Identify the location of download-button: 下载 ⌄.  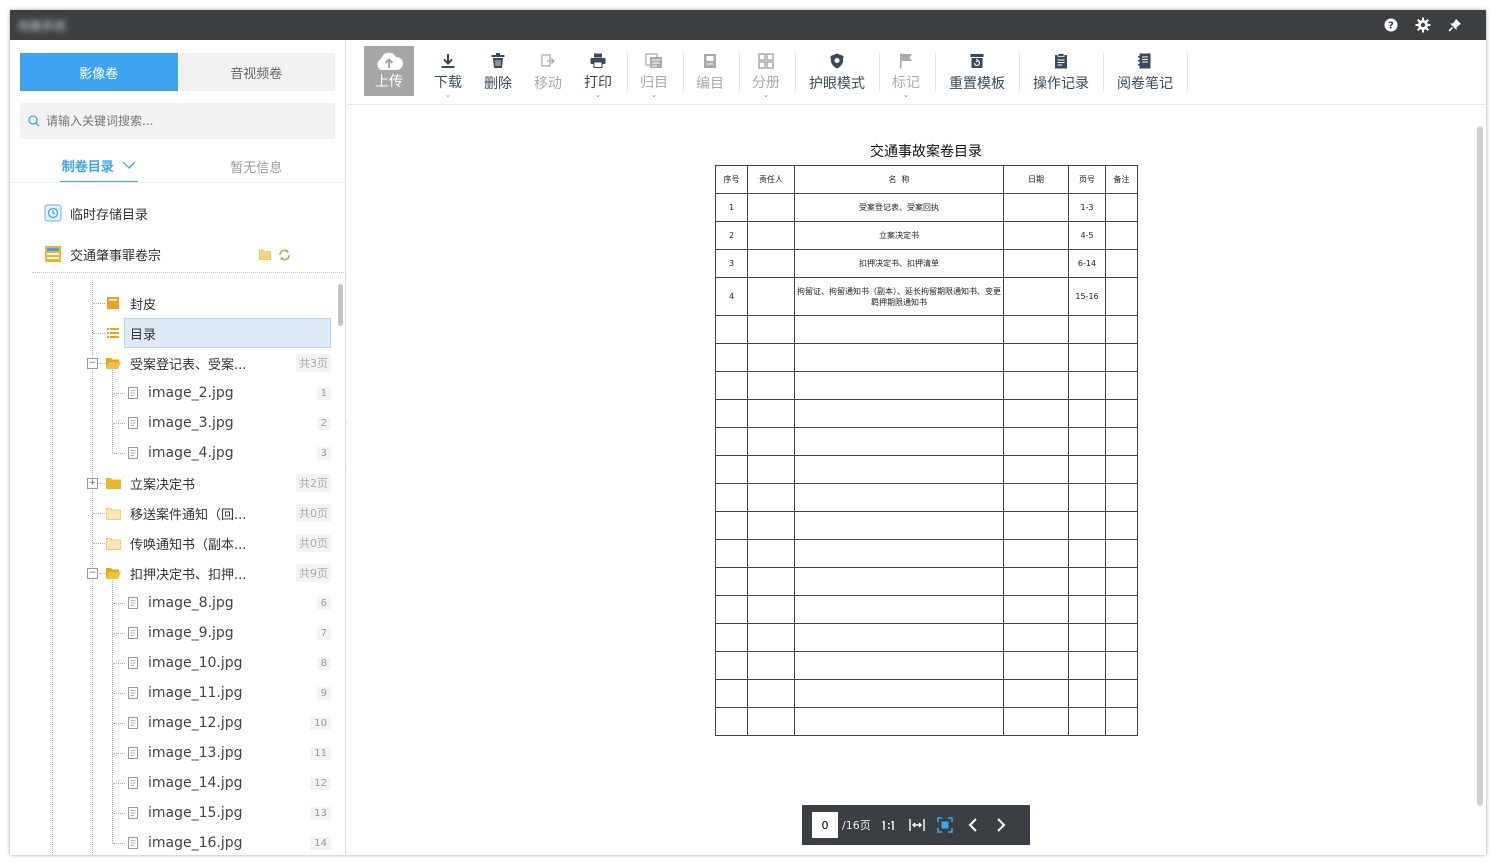
(448, 72).